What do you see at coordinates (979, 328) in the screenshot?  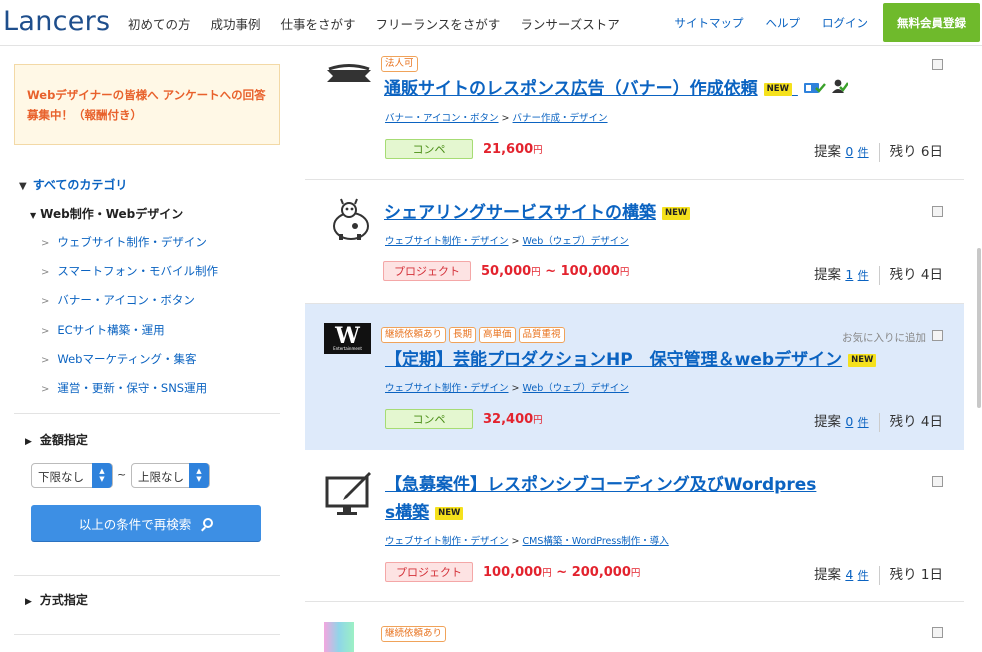 I see `scrollbar` at bounding box center [979, 328].